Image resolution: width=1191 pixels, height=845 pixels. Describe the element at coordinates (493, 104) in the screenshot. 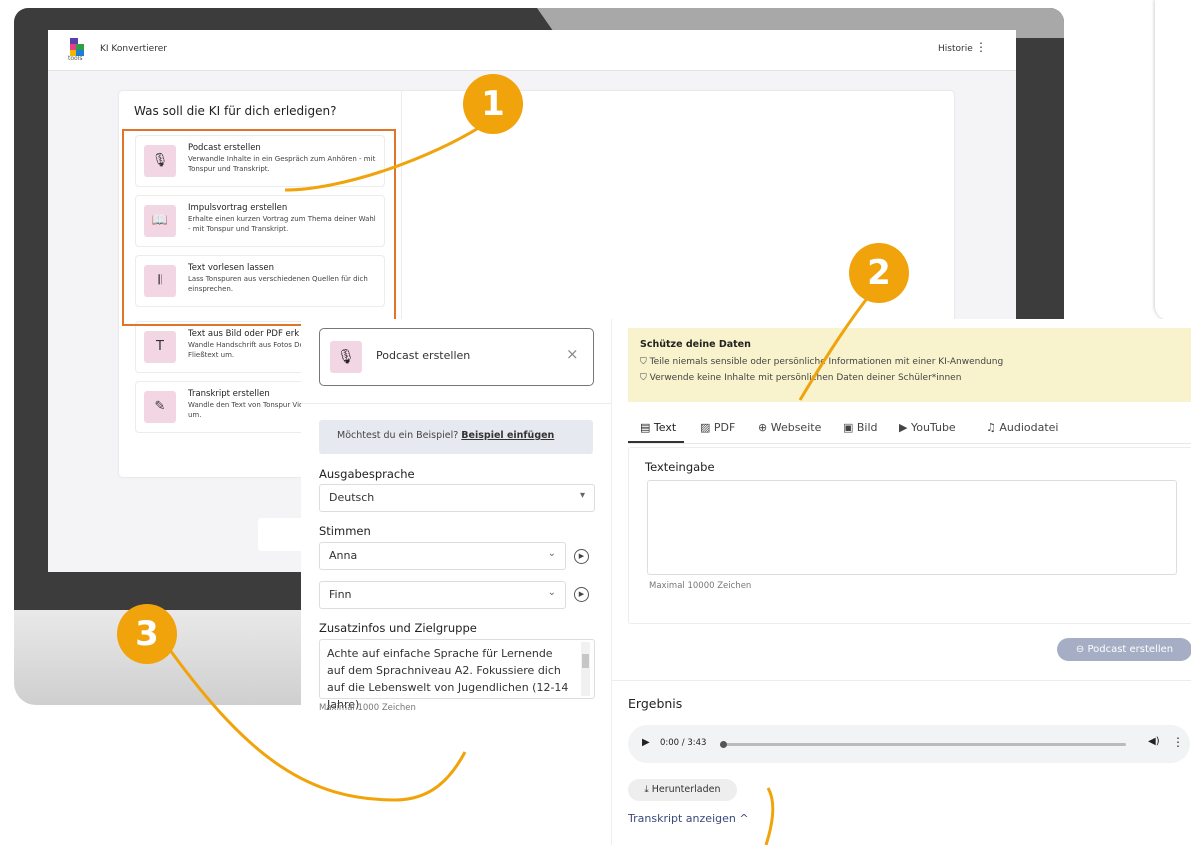

I see `step-marker-1: 1` at that location.